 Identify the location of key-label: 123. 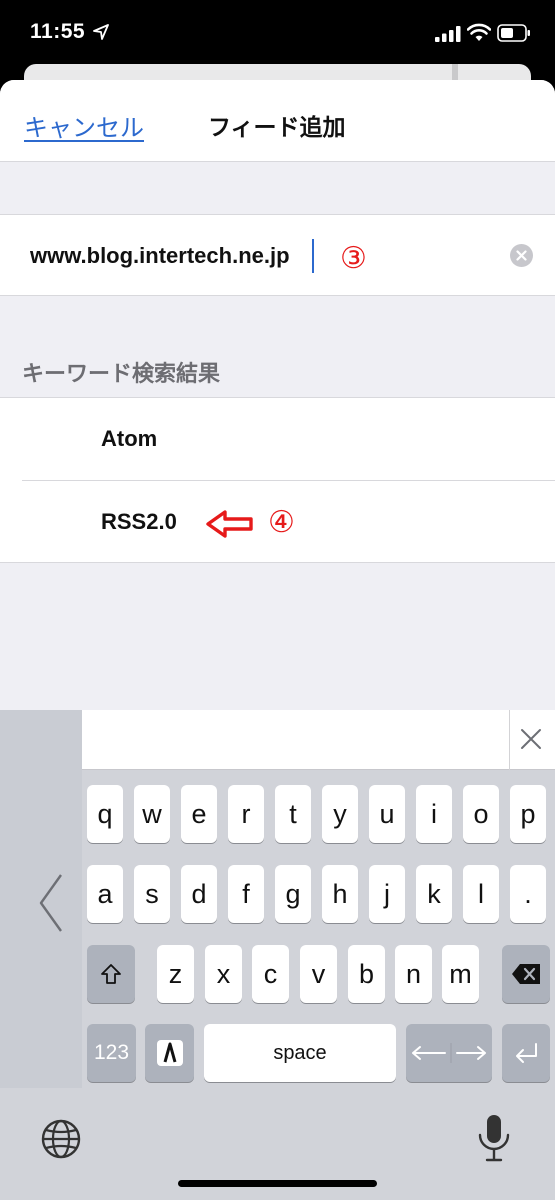
(111, 1052).